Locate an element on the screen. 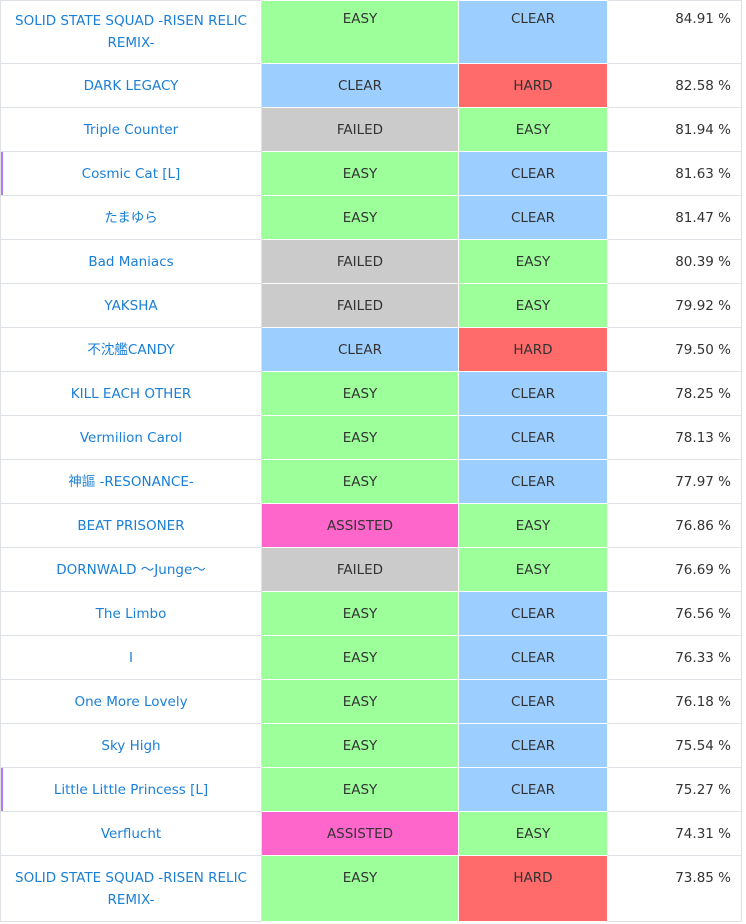 The width and height of the screenshot is (746, 924). table-row: Bad Maniacs FAILED EASY 80.39 % is located at coordinates (371, 261).